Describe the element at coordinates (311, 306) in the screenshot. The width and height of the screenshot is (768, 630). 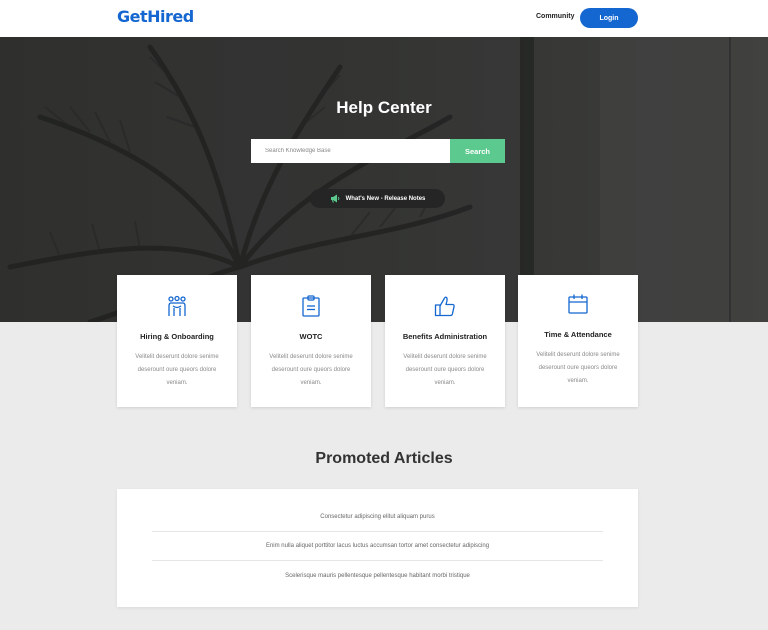
I see `clipboard-icon` at that location.